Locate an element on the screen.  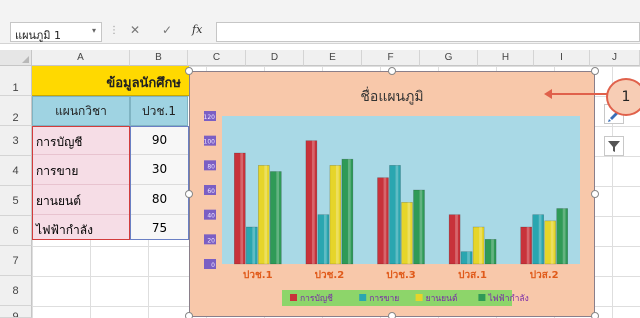
legend-label: ยานยนต์ is located at coordinates (442, 298).